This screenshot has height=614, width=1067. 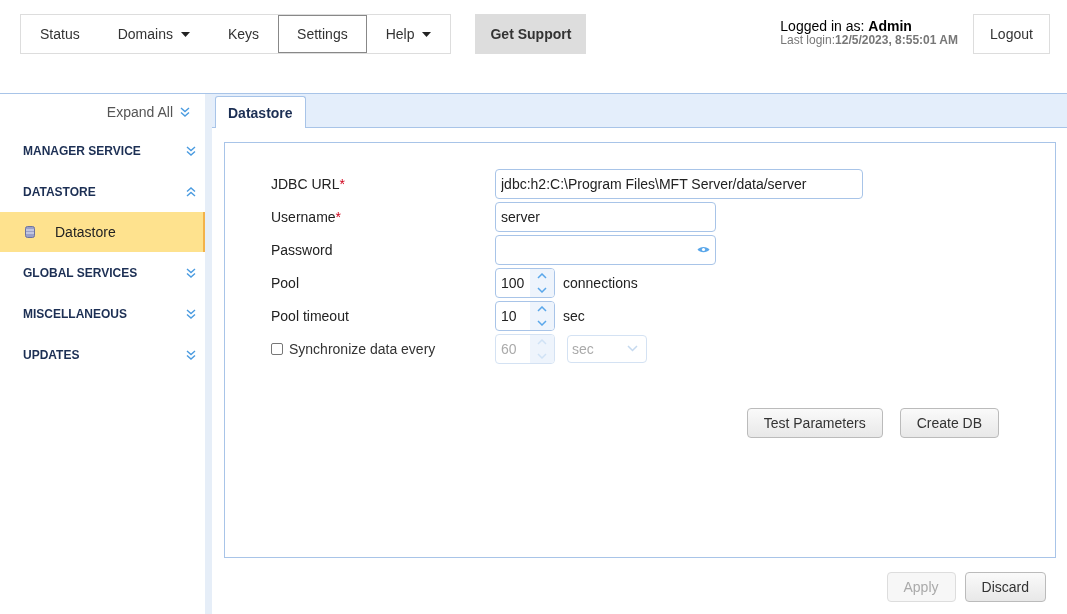 What do you see at coordinates (600, 282) in the screenshot?
I see `unit-label: connections` at bounding box center [600, 282].